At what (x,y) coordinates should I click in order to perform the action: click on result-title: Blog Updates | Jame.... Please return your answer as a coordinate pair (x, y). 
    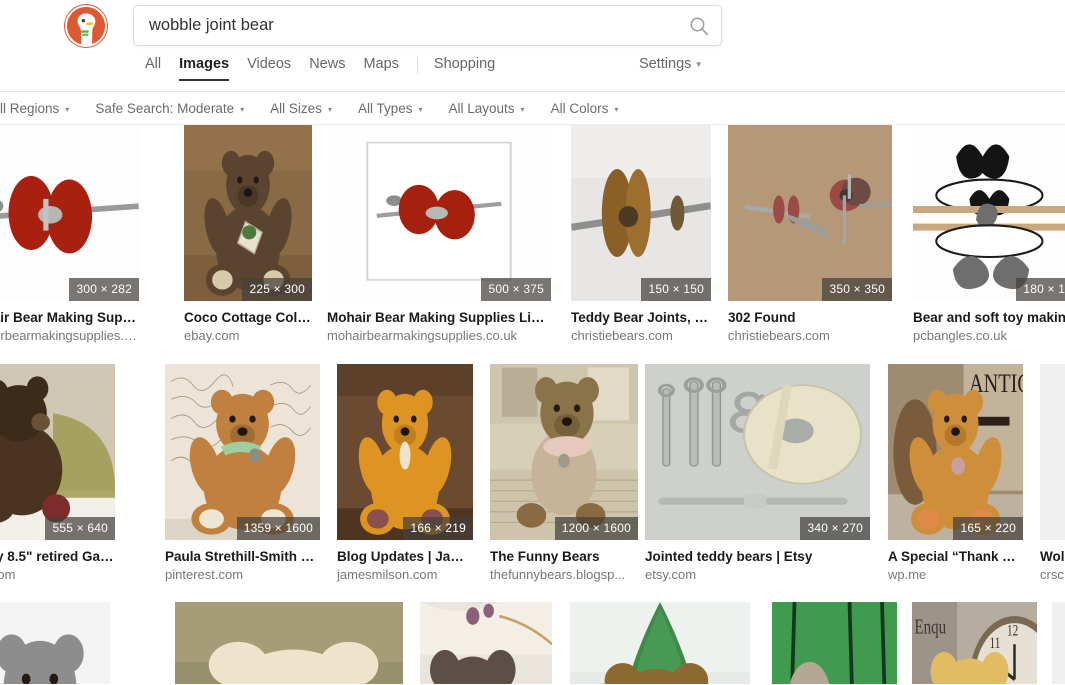
    Looking at the image, I should click on (405, 556).